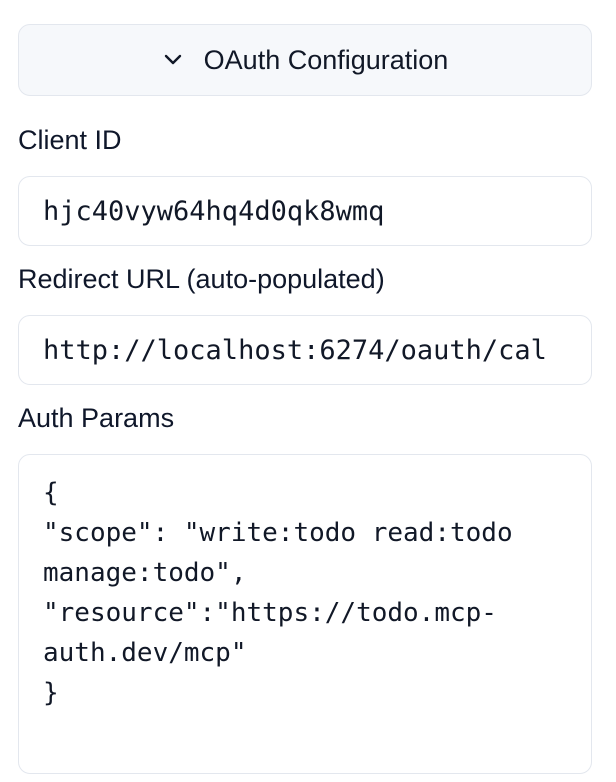  What do you see at coordinates (278, 533) in the screenshot?
I see `auth-params-line: "scope": "write:todo read:todo` at bounding box center [278, 533].